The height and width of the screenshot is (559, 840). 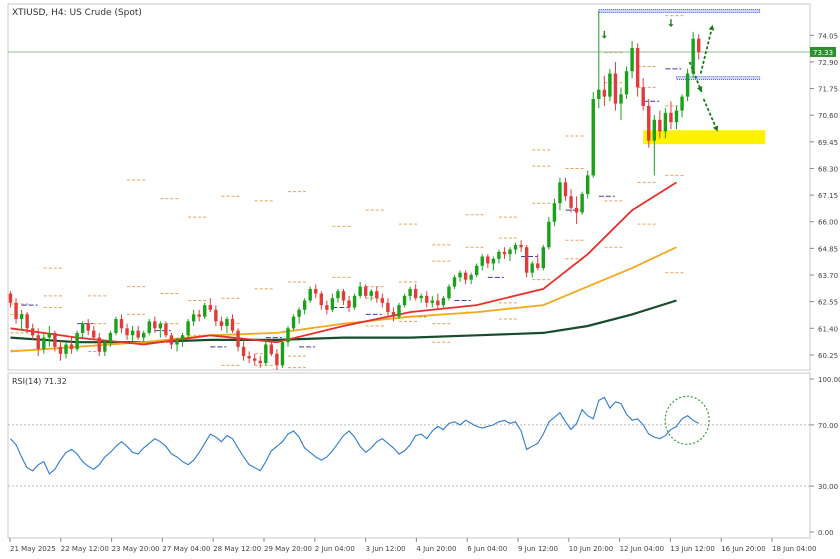 What do you see at coordinates (704, 137) in the screenshot?
I see `support-zone` at bounding box center [704, 137].